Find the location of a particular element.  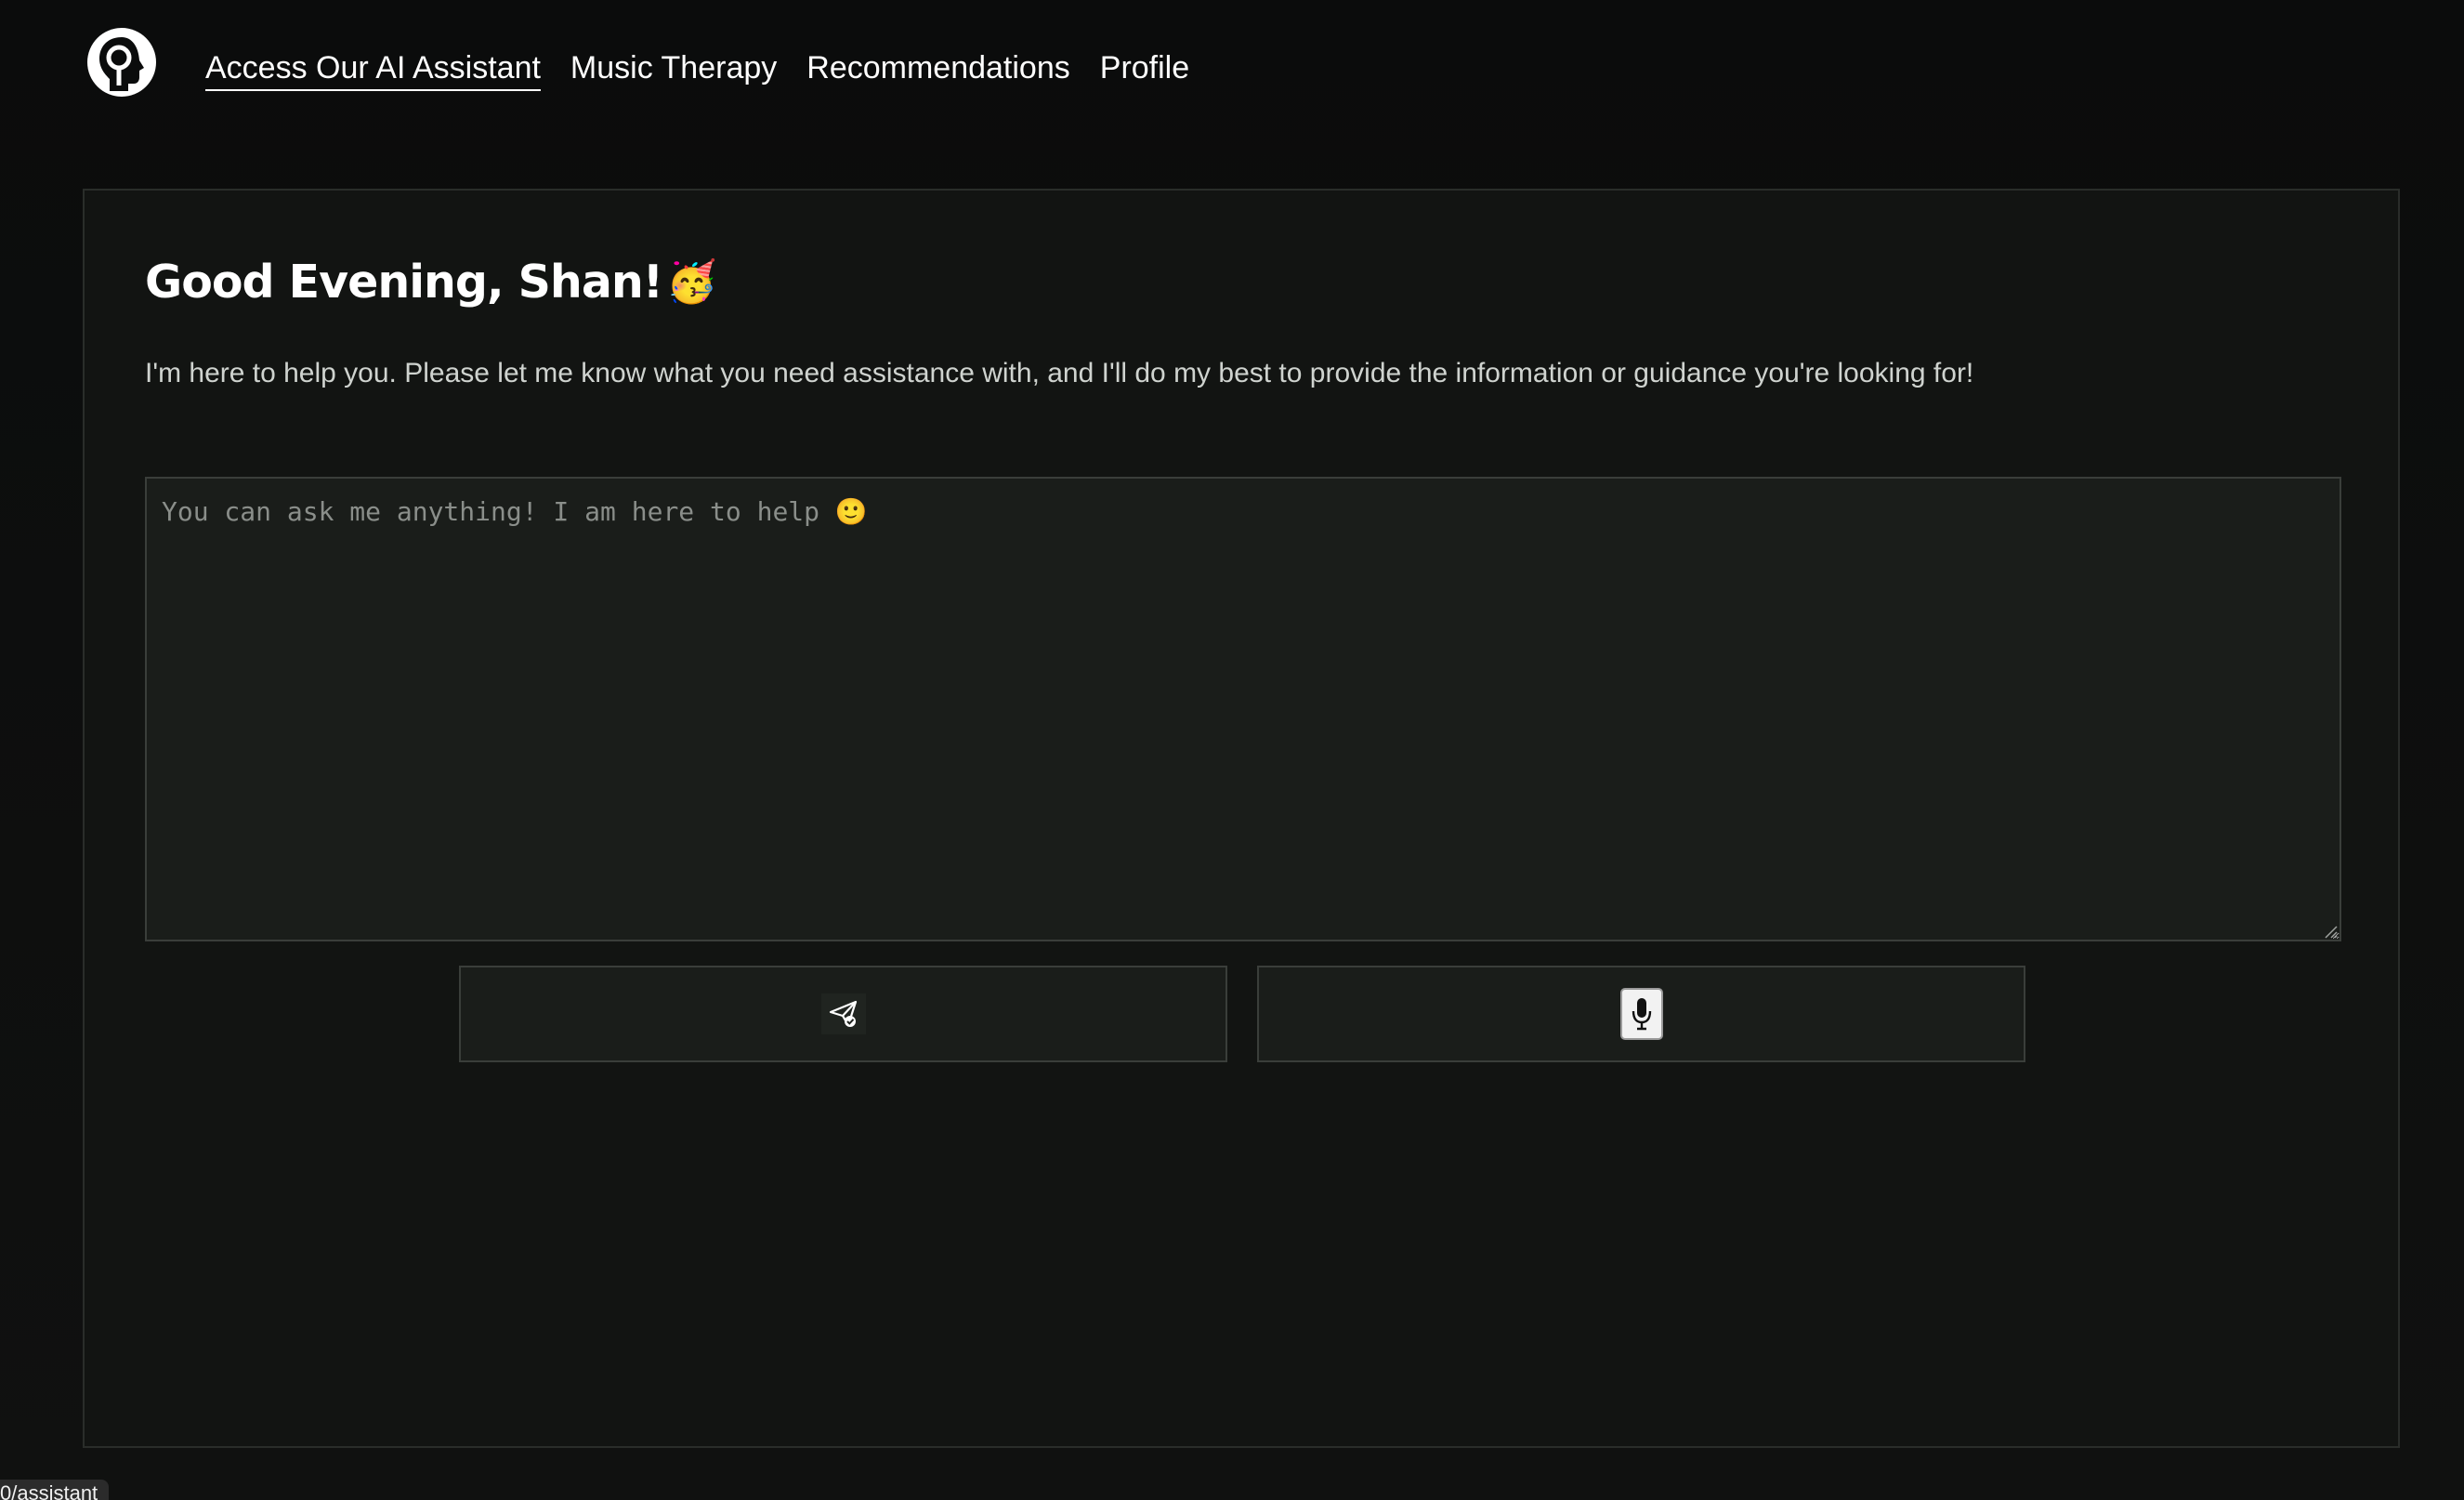

head-brain-logo-icon is located at coordinates (121, 62).